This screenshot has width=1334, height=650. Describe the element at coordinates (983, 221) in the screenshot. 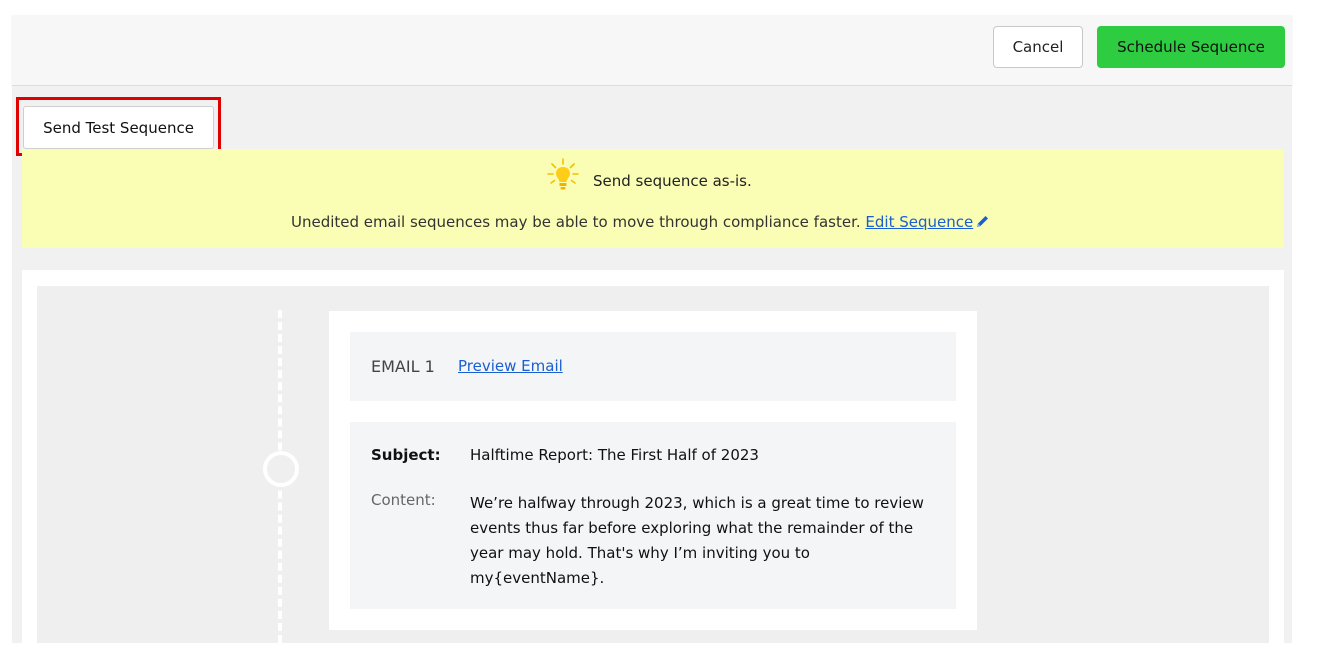

I see `pencil-icon` at that location.